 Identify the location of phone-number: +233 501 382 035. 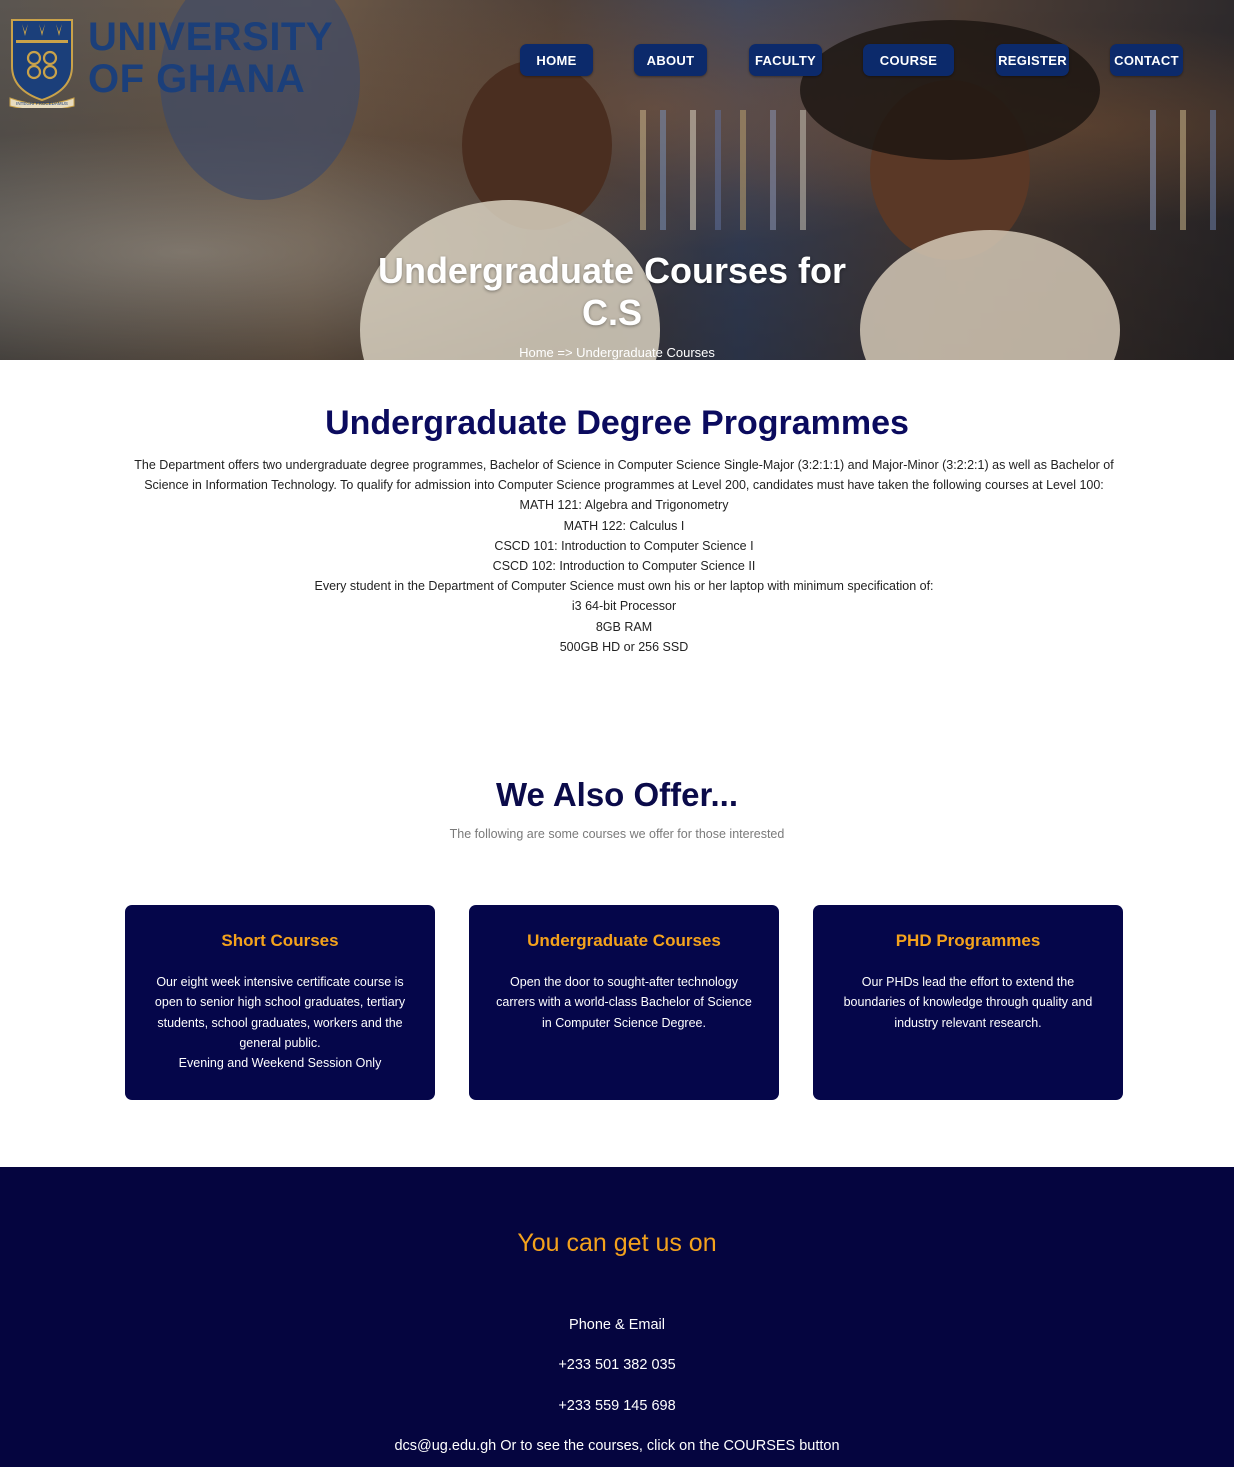
(617, 1365).